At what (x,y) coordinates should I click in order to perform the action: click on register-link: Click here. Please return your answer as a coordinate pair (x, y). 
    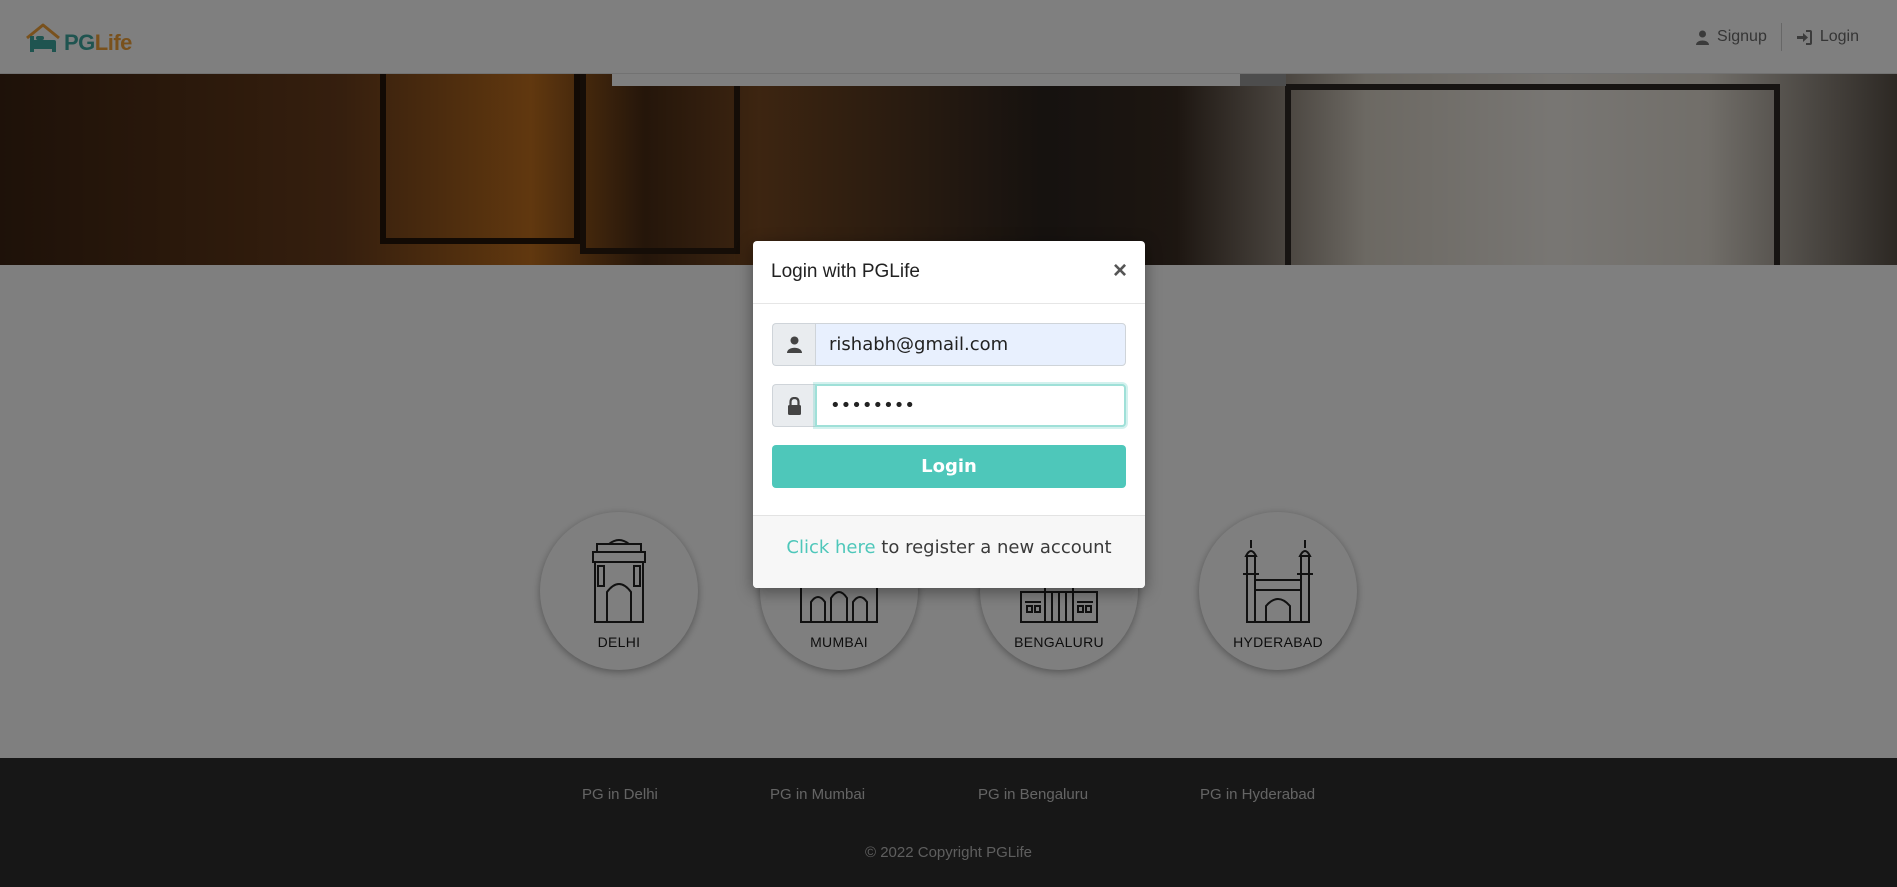
    Looking at the image, I should click on (830, 547).